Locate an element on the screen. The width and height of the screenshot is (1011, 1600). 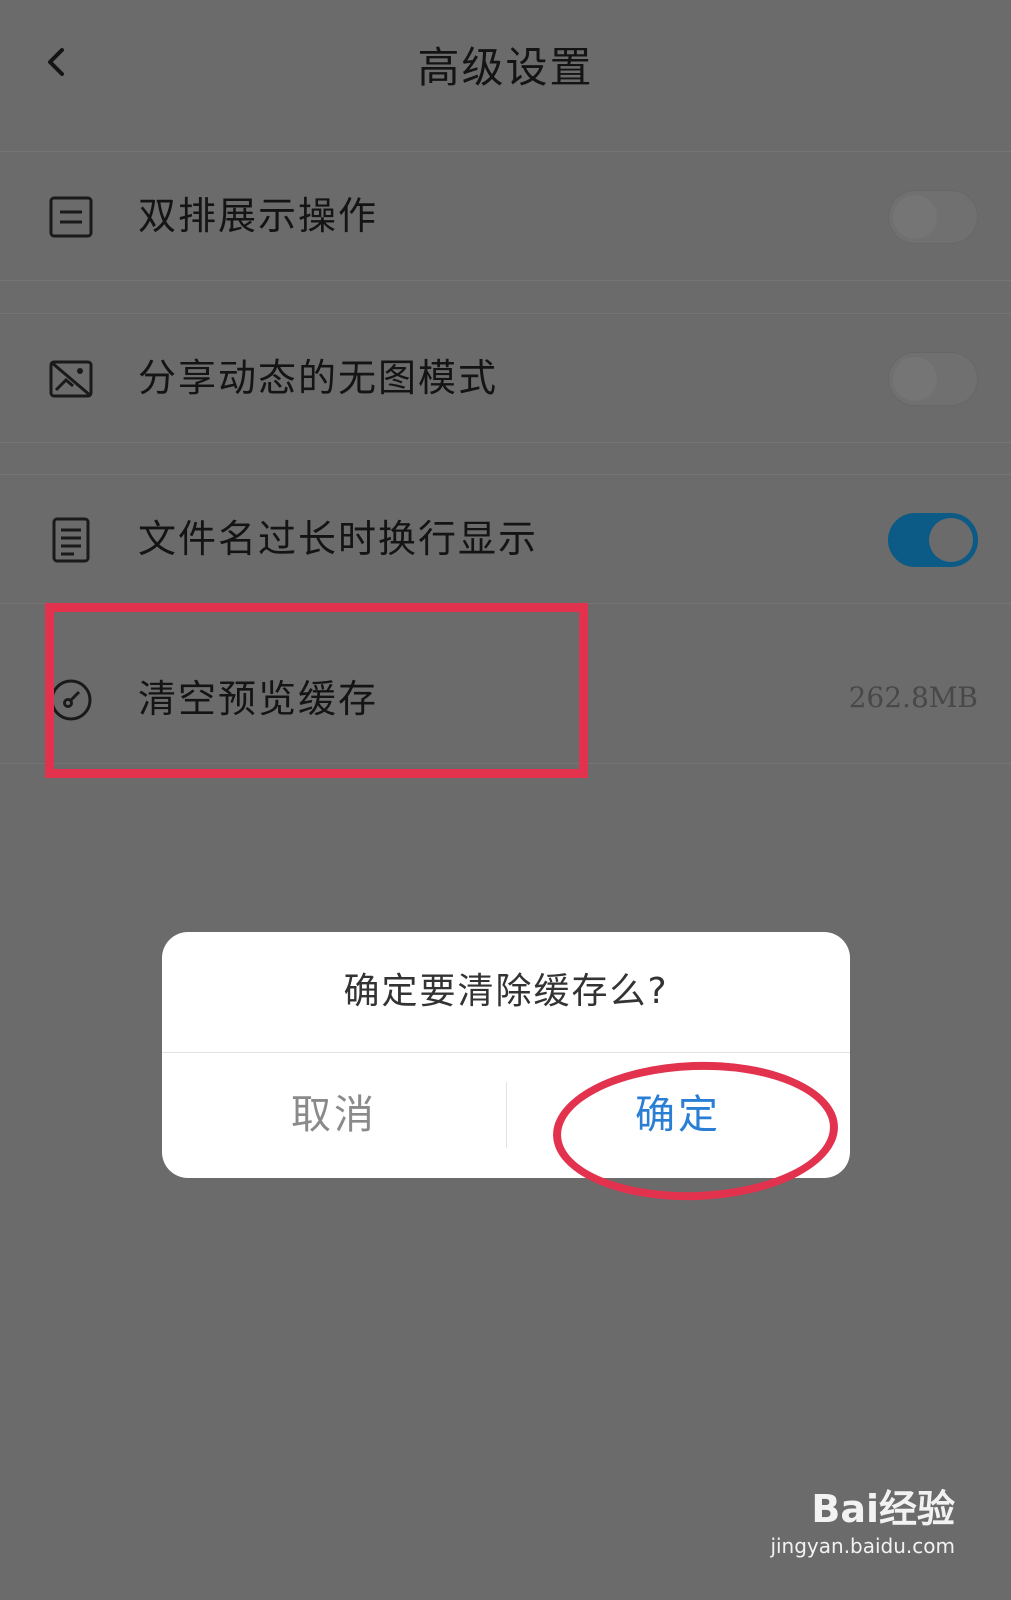
no-image-icon is located at coordinates (71, 379).